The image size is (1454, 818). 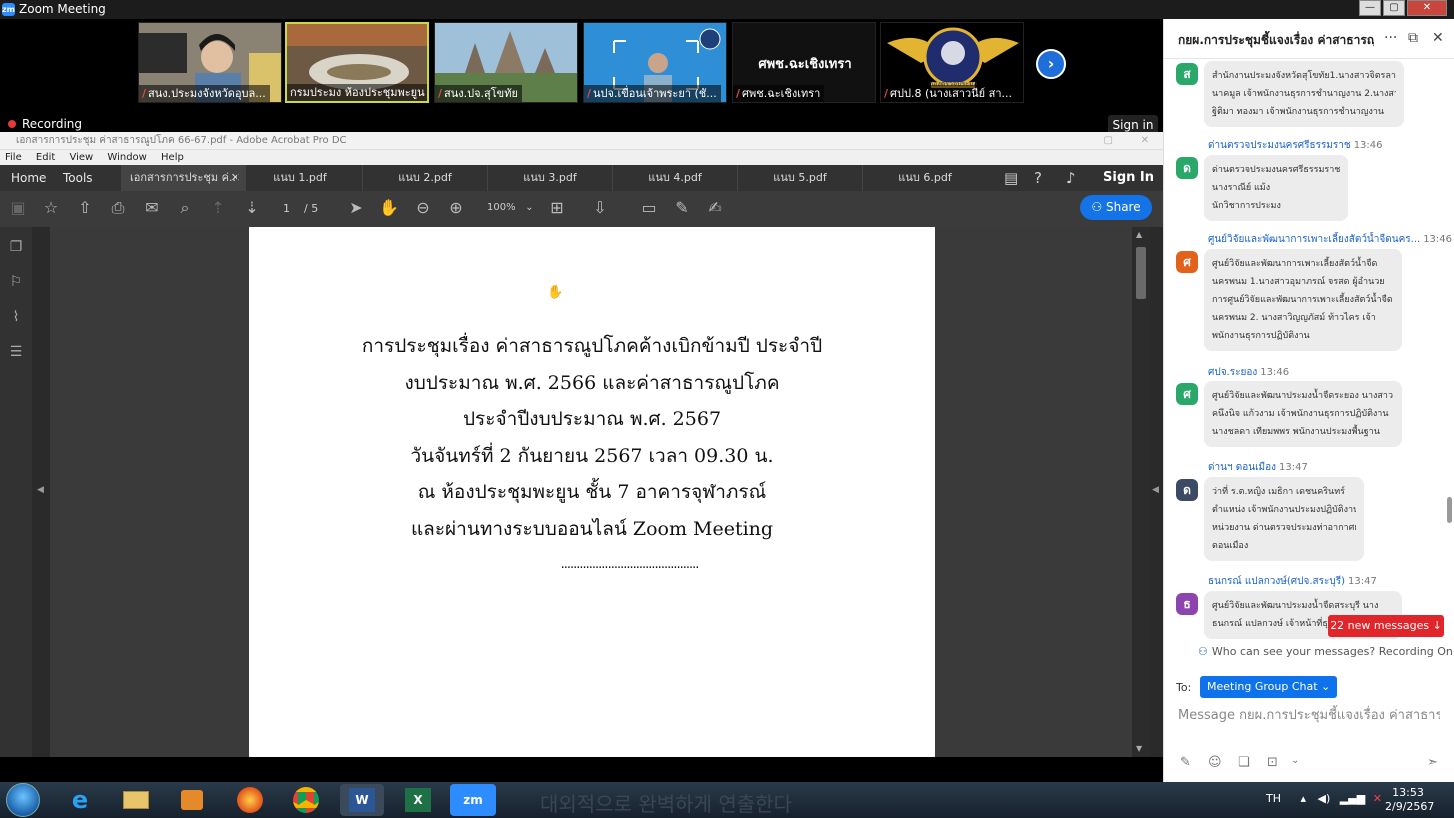 I want to click on doc-tab-attachment-6: แนบ 6.pdf, so click(x=924, y=178).